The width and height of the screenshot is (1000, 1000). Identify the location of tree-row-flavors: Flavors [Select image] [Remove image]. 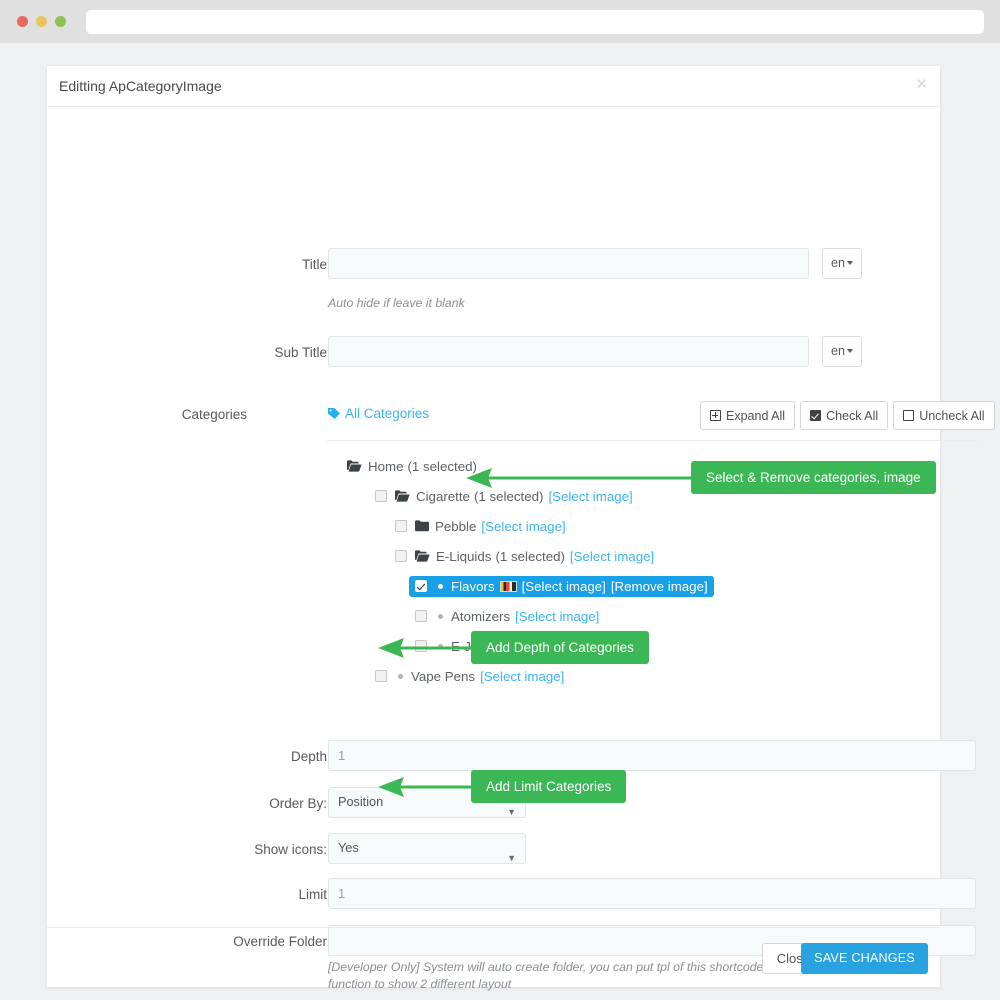
(561, 586).